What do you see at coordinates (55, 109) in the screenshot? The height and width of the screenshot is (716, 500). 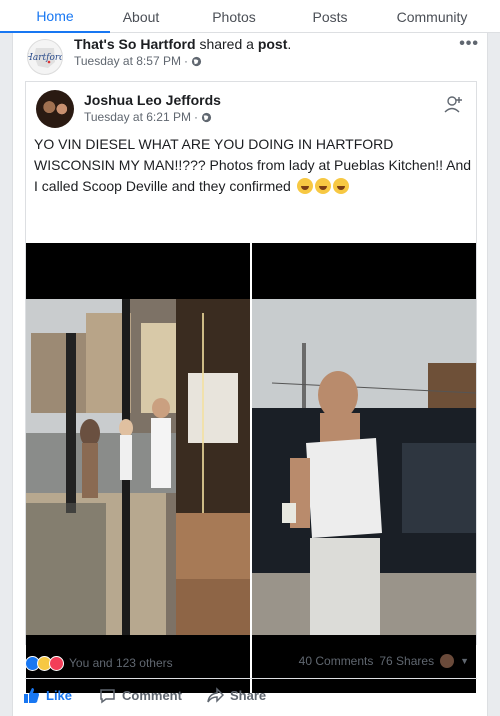 I see `author-avatar` at bounding box center [55, 109].